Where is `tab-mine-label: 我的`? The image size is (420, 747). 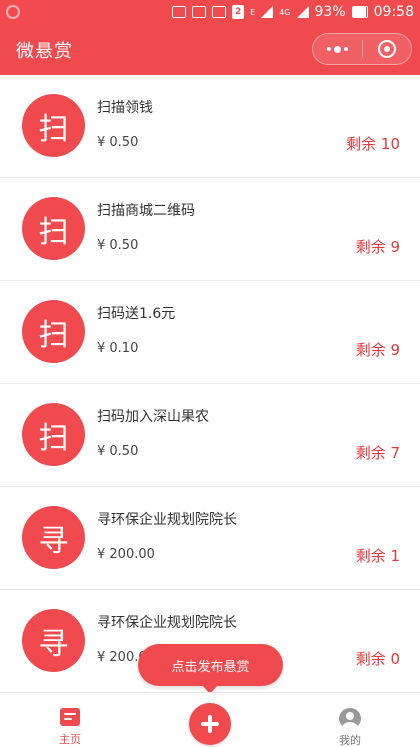 tab-mine-label: 我的 is located at coordinates (350, 740).